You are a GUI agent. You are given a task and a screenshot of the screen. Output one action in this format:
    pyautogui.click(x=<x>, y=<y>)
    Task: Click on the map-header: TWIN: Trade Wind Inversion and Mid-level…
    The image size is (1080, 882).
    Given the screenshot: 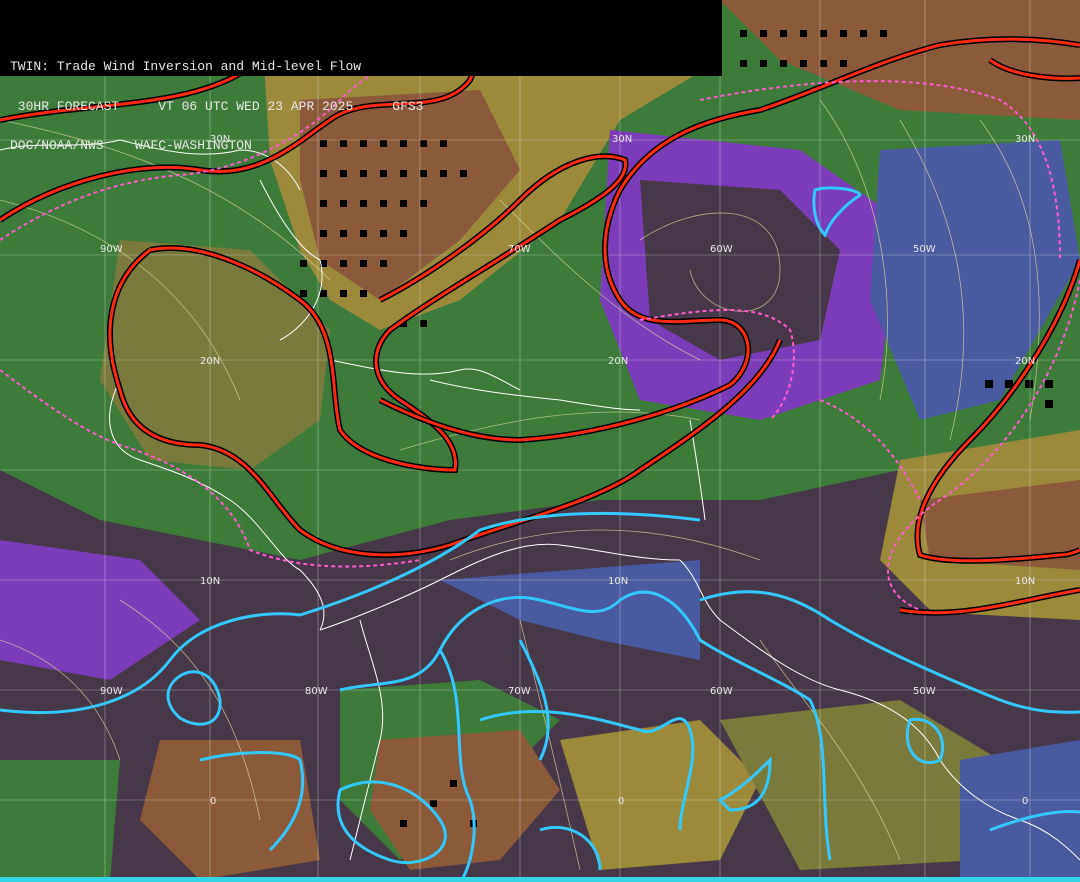 What is the action you would take?
    pyautogui.click(x=361, y=76)
    